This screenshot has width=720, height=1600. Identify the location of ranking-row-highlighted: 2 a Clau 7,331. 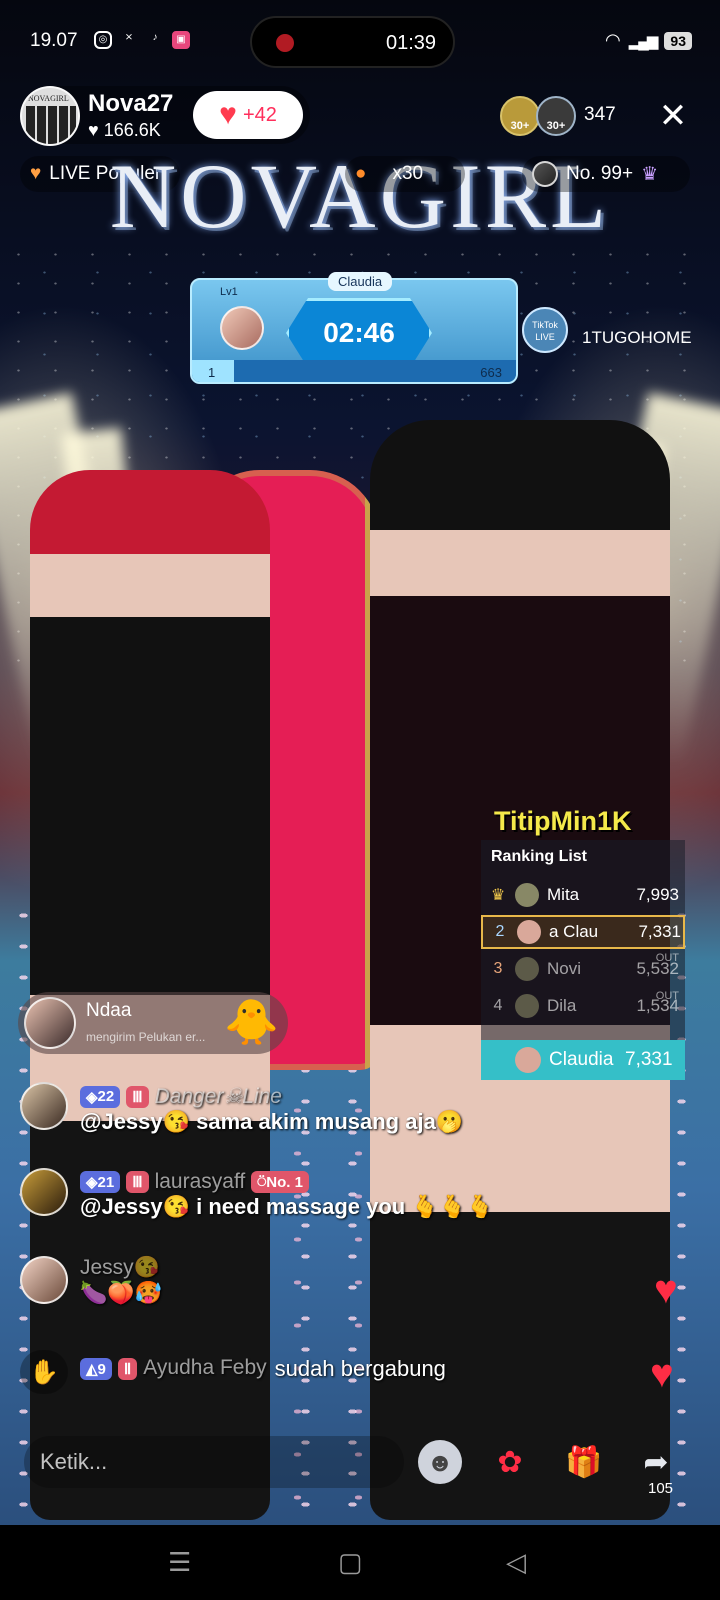
(583, 932).